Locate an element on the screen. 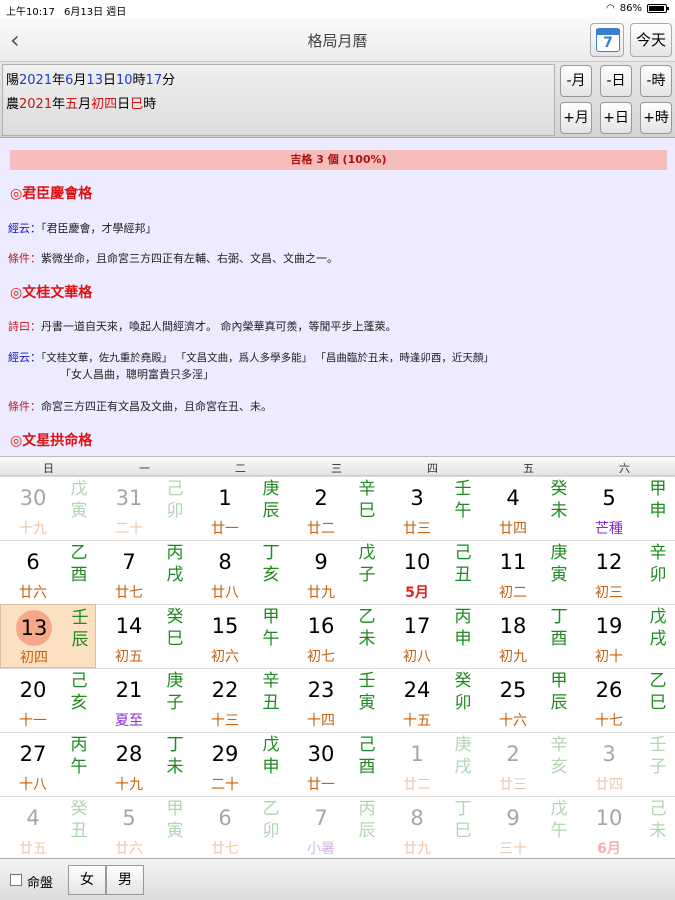  calendar-day: 11 初二 庚寅 is located at coordinates (528, 572).